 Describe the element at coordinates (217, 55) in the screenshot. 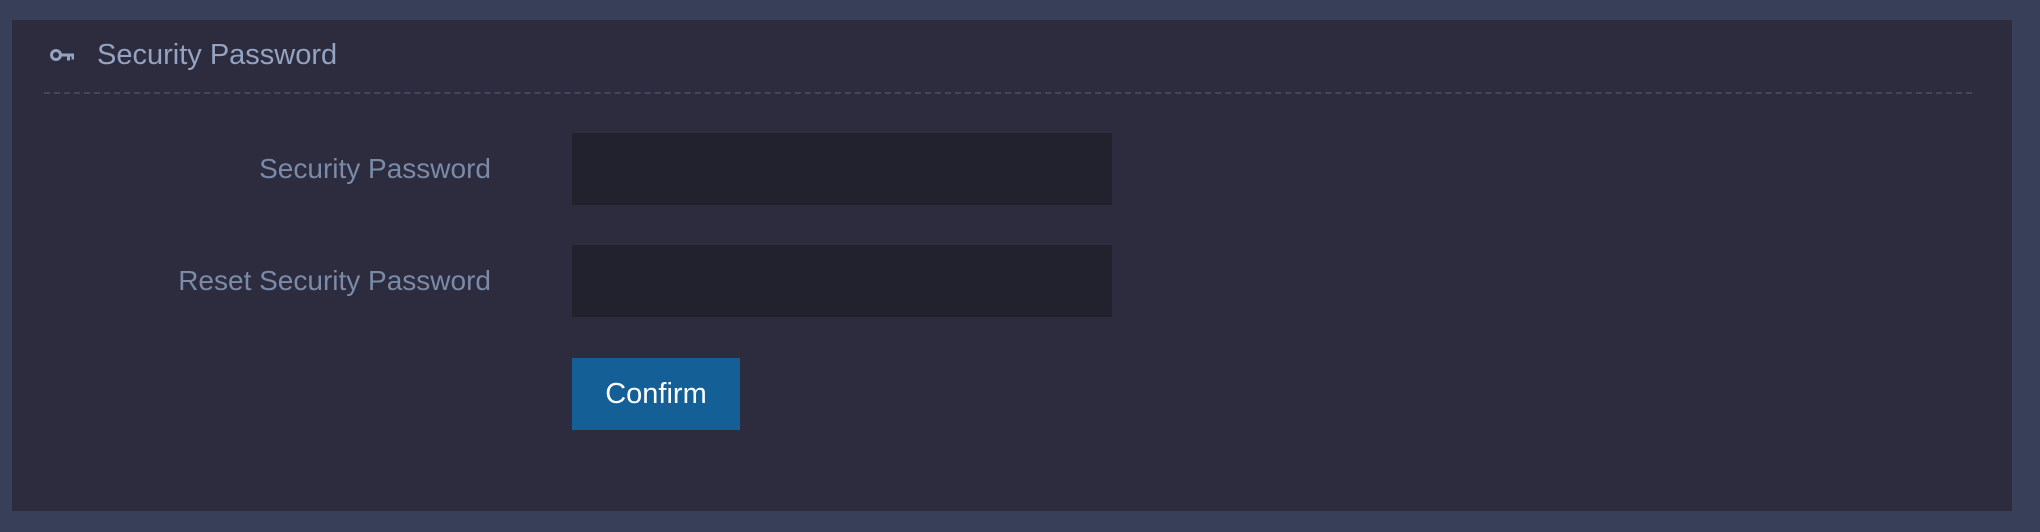

I see `panel-title: Security Password` at that location.